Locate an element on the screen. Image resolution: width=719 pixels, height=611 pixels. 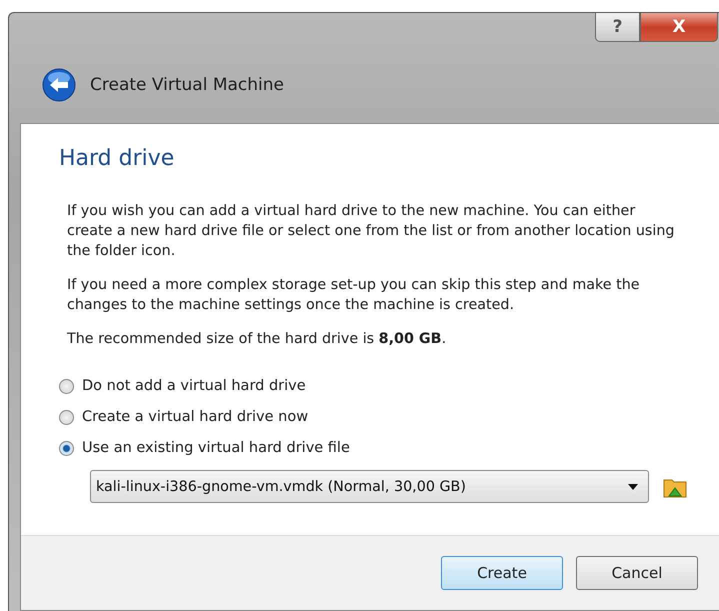
radio-option: Use an existing virtual hard drive file is located at coordinates (377, 448).